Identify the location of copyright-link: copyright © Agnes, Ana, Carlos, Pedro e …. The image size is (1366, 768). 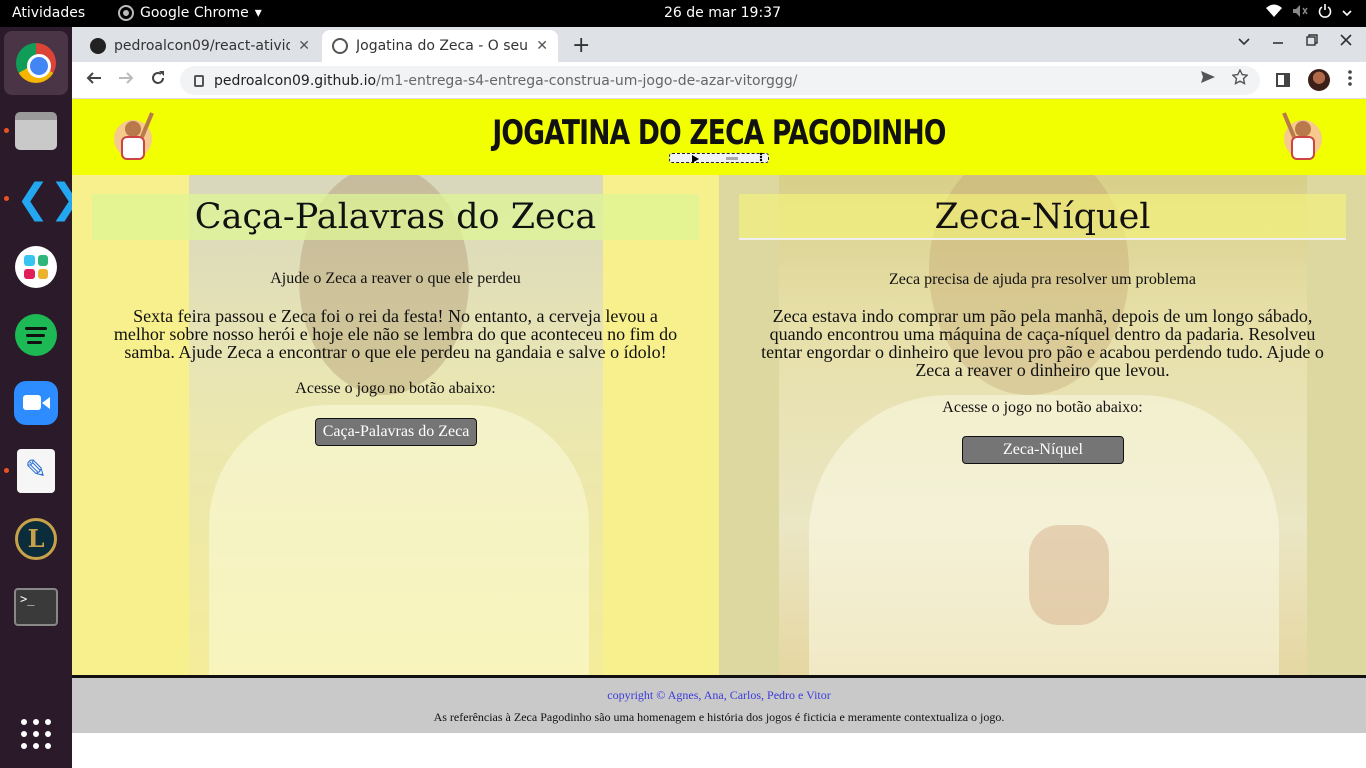
(719, 695).